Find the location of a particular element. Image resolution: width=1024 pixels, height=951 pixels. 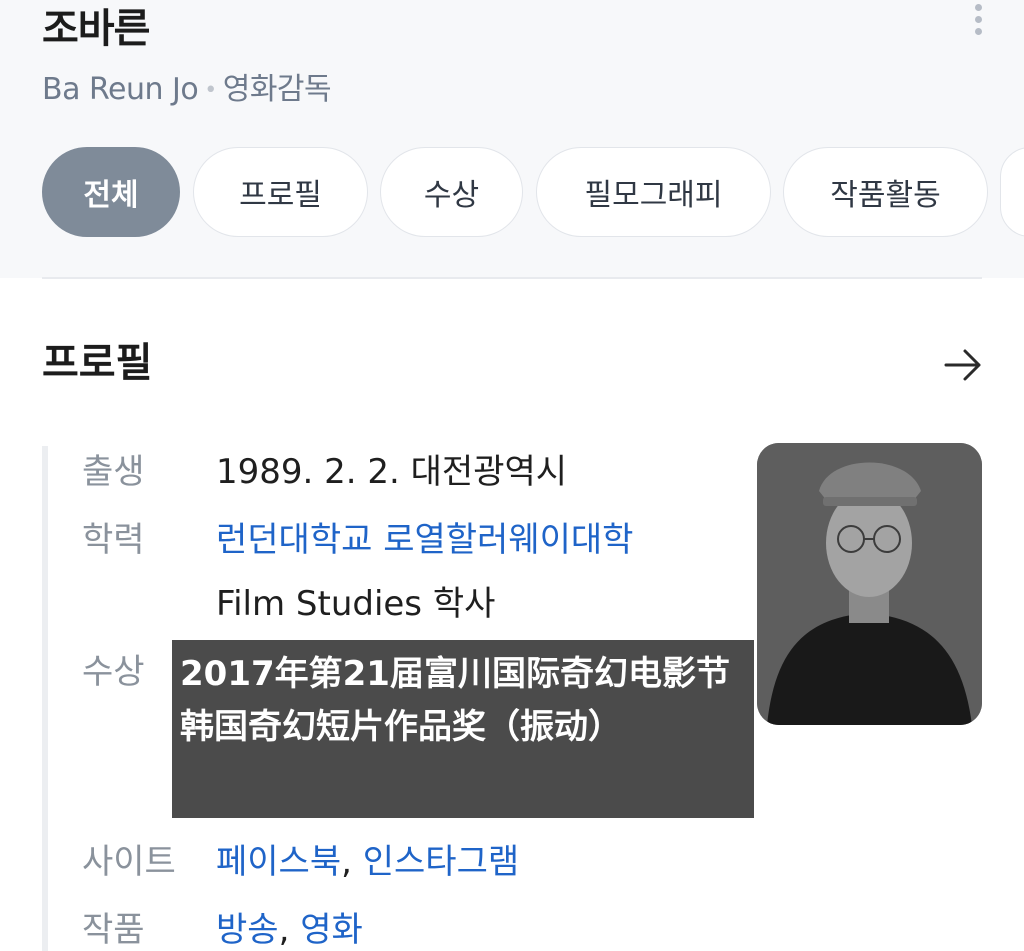

works-label: 작품 is located at coordinates (113, 930).